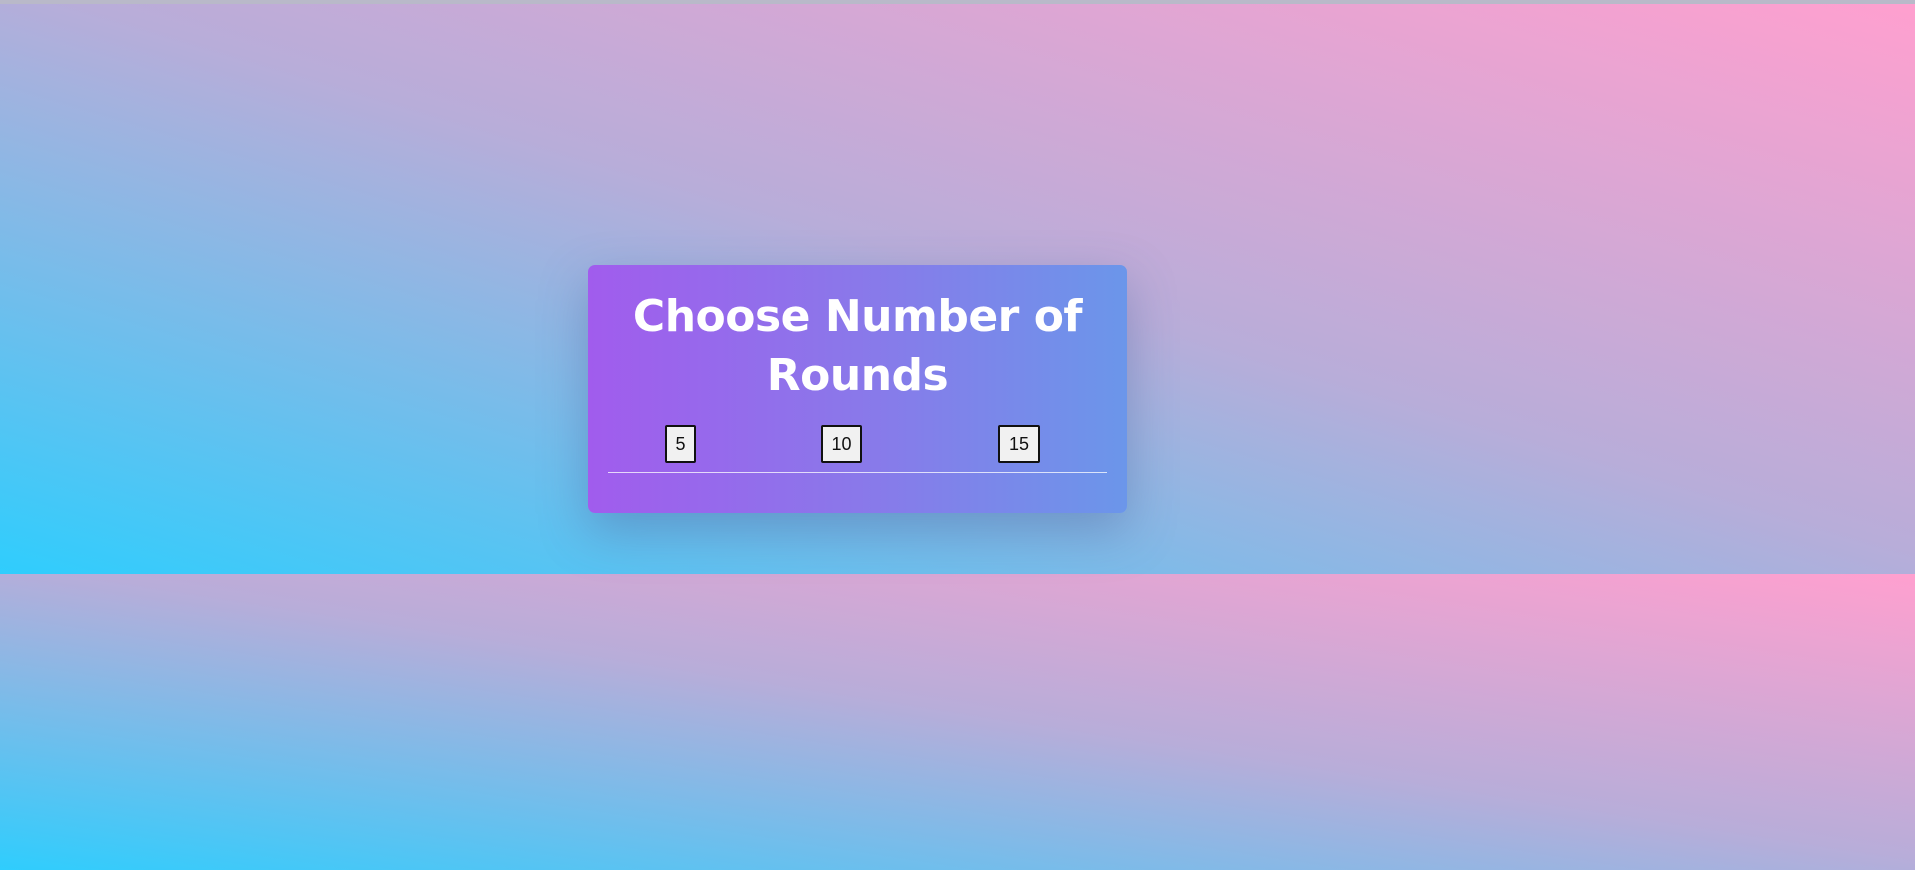 Image resolution: width=1915 pixels, height=870 pixels. Describe the element at coordinates (680, 444) in the screenshot. I see `rounds-5-button: 5` at that location.